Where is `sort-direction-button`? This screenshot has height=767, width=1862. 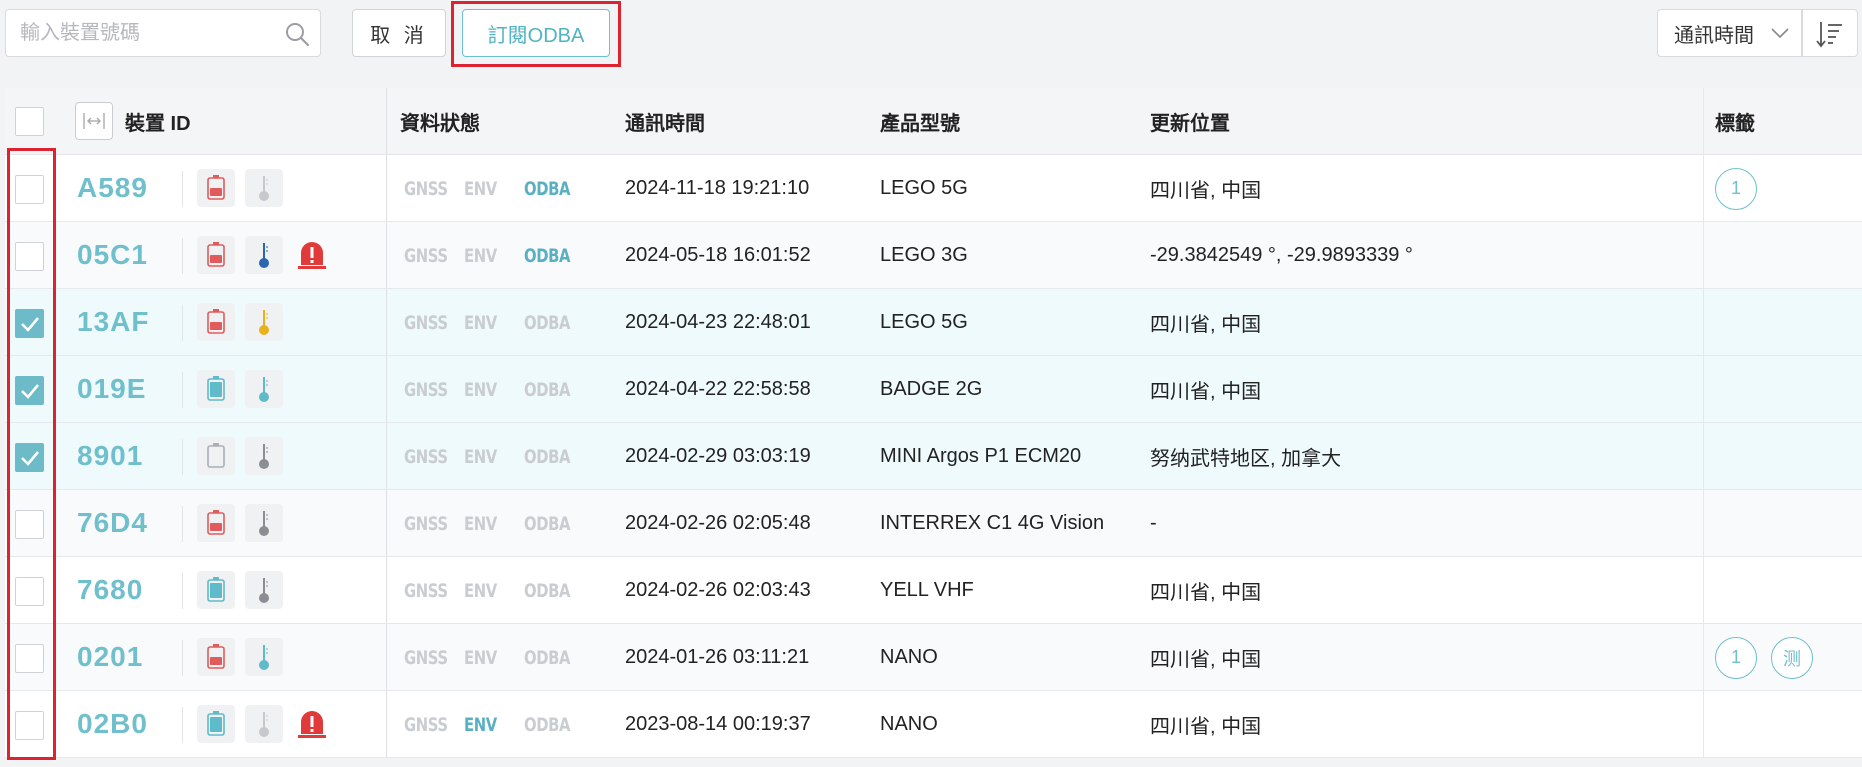
sort-direction-button is located at coordinates (1830, 33).